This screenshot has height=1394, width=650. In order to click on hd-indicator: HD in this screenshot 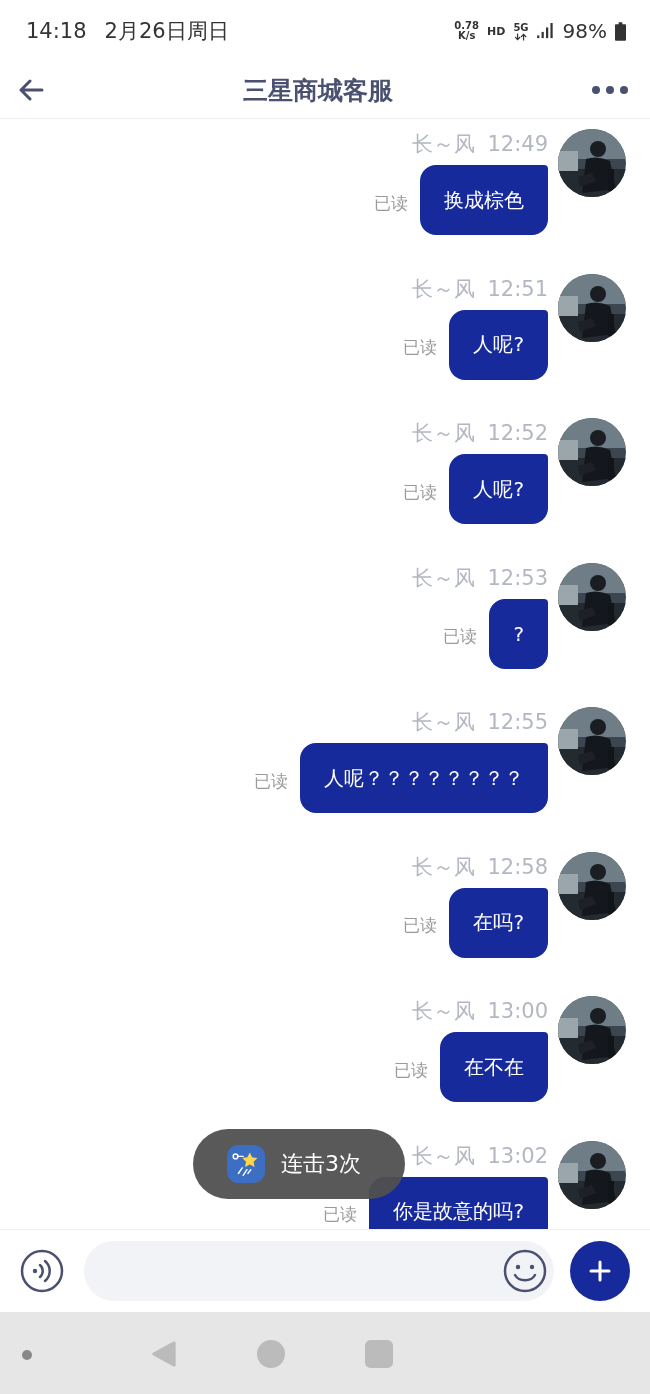, I will do `click(496, 31)`.